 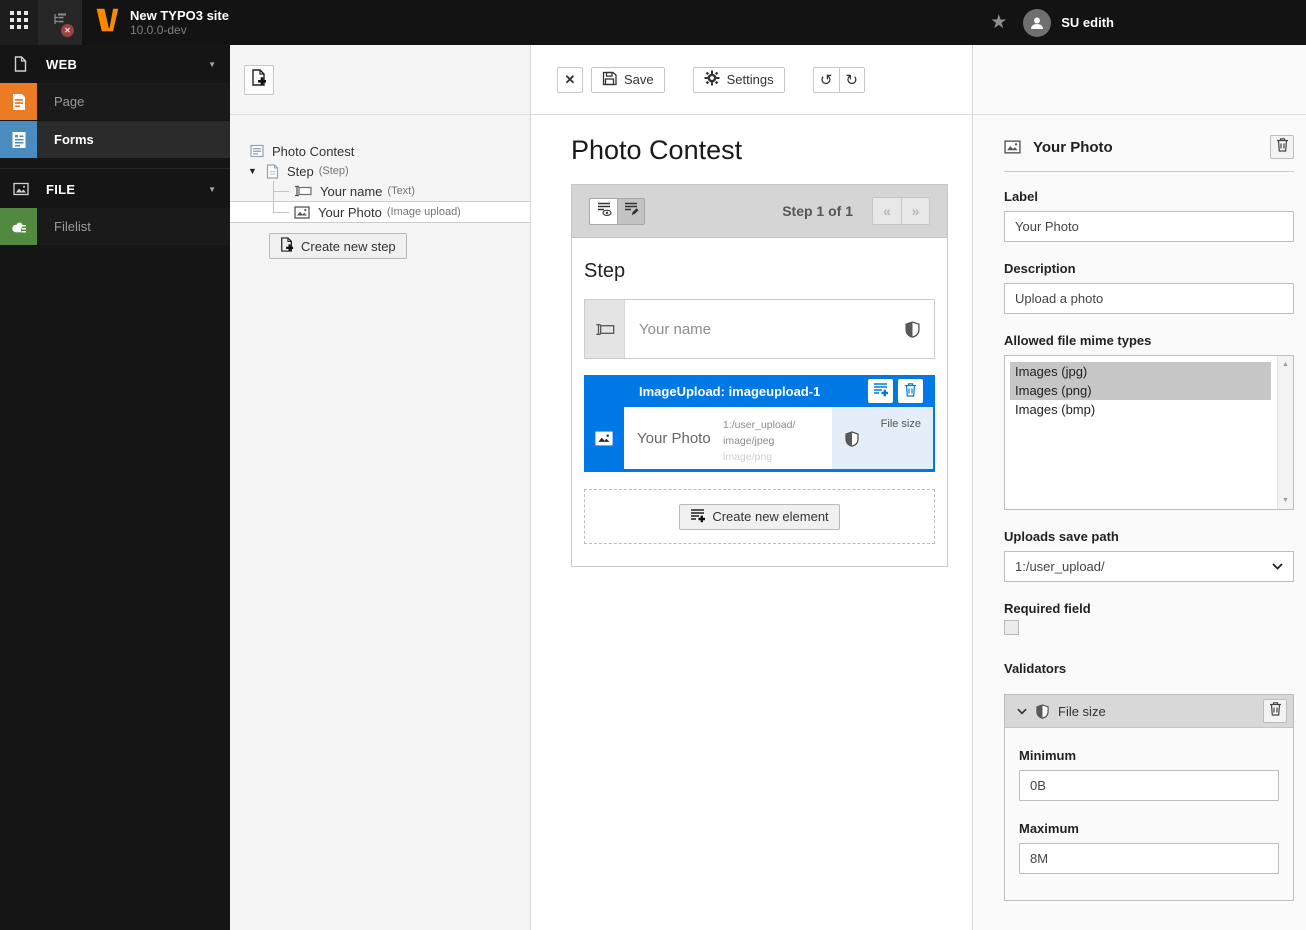 I want to click on tree-item-step: ▼ Step (Step), so click(x=380, y=171).